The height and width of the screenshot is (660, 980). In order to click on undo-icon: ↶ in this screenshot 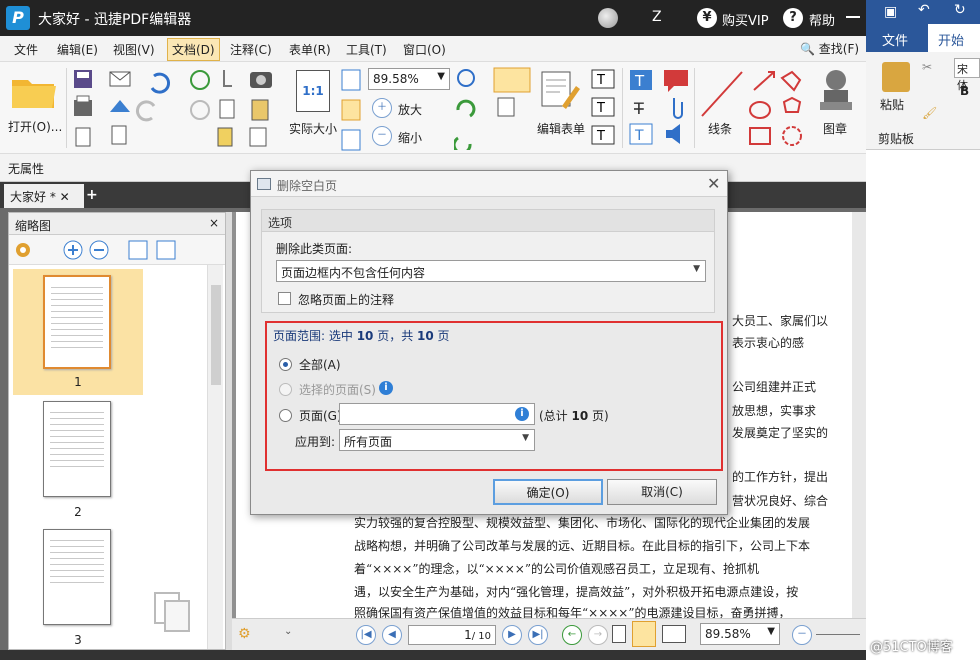, I will do `click(924, 10)`.